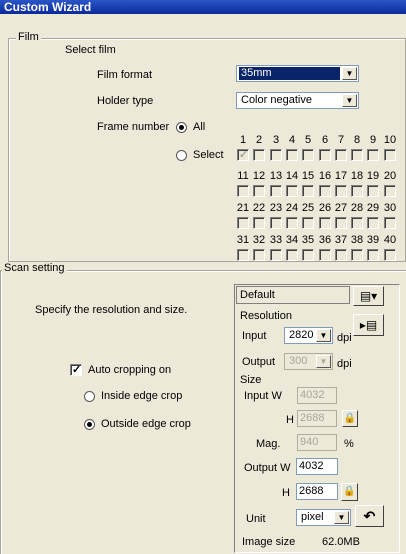 The height and width of the screenshot is (554, 406). Describe the element at coordinates (89, 424) in the screenshot. I see `outside-edge-crop-radio` at that location.